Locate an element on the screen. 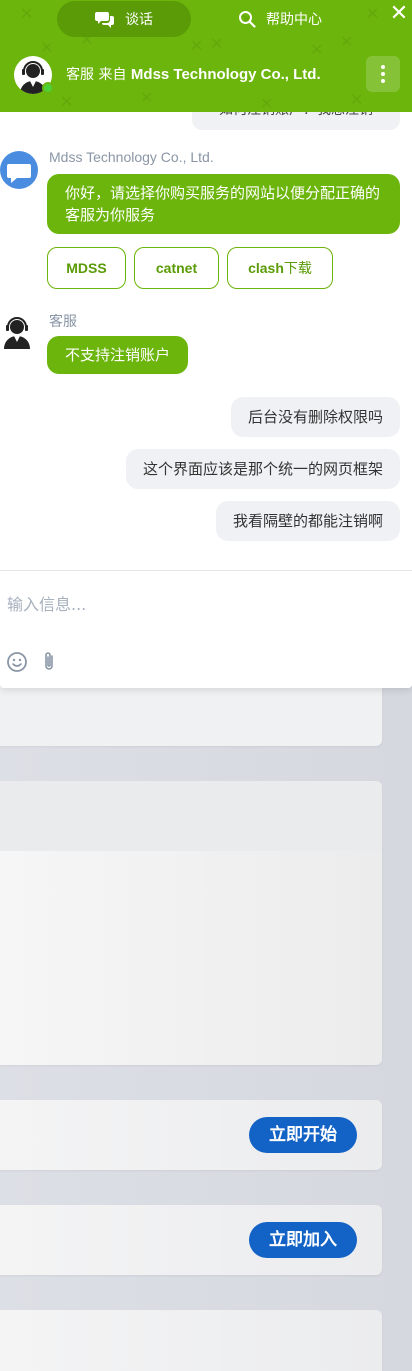 This screenshot has width=412, height=1371. chat-icon is located at coordinates (19, 173).